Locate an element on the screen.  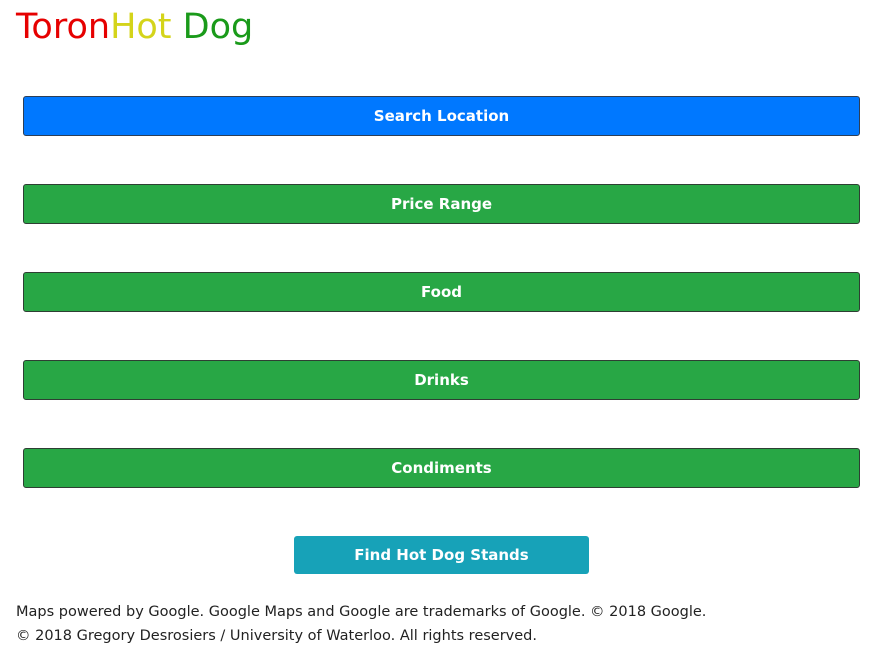
condiments-button: Condiments is located at coordinates (441, 468).